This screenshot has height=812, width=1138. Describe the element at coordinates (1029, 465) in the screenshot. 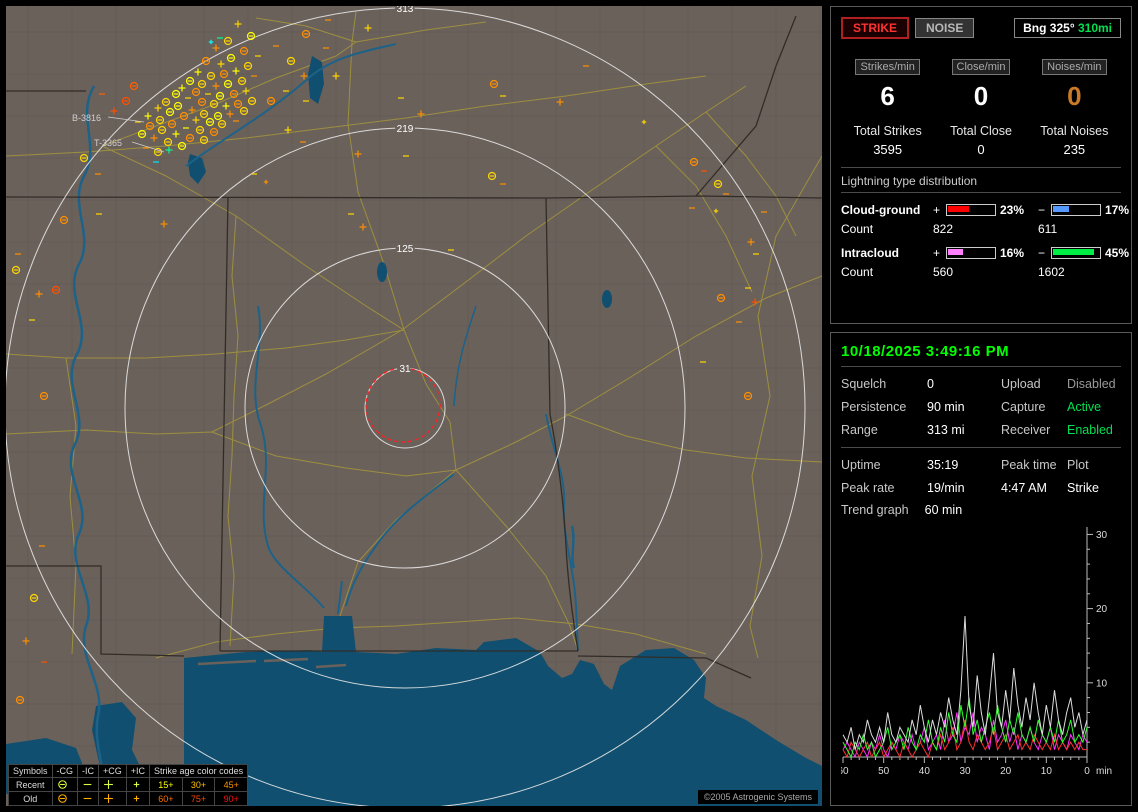

I see `peak-time-label: Peak time` at that location.